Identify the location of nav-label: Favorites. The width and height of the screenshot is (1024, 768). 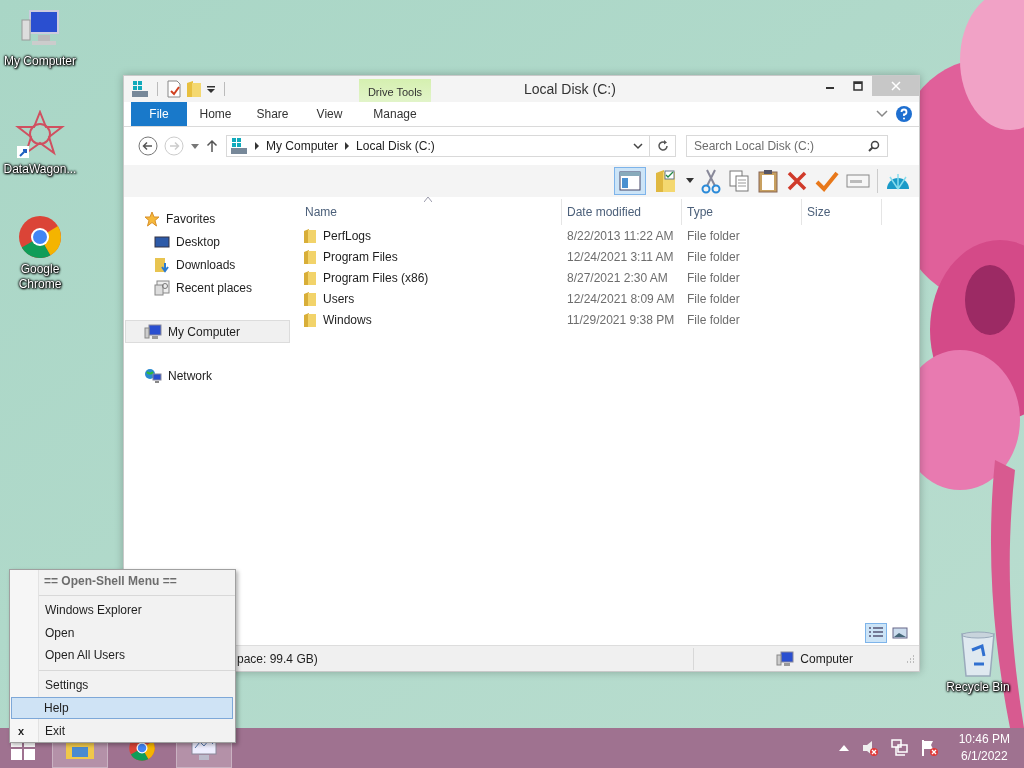
(191, 218).